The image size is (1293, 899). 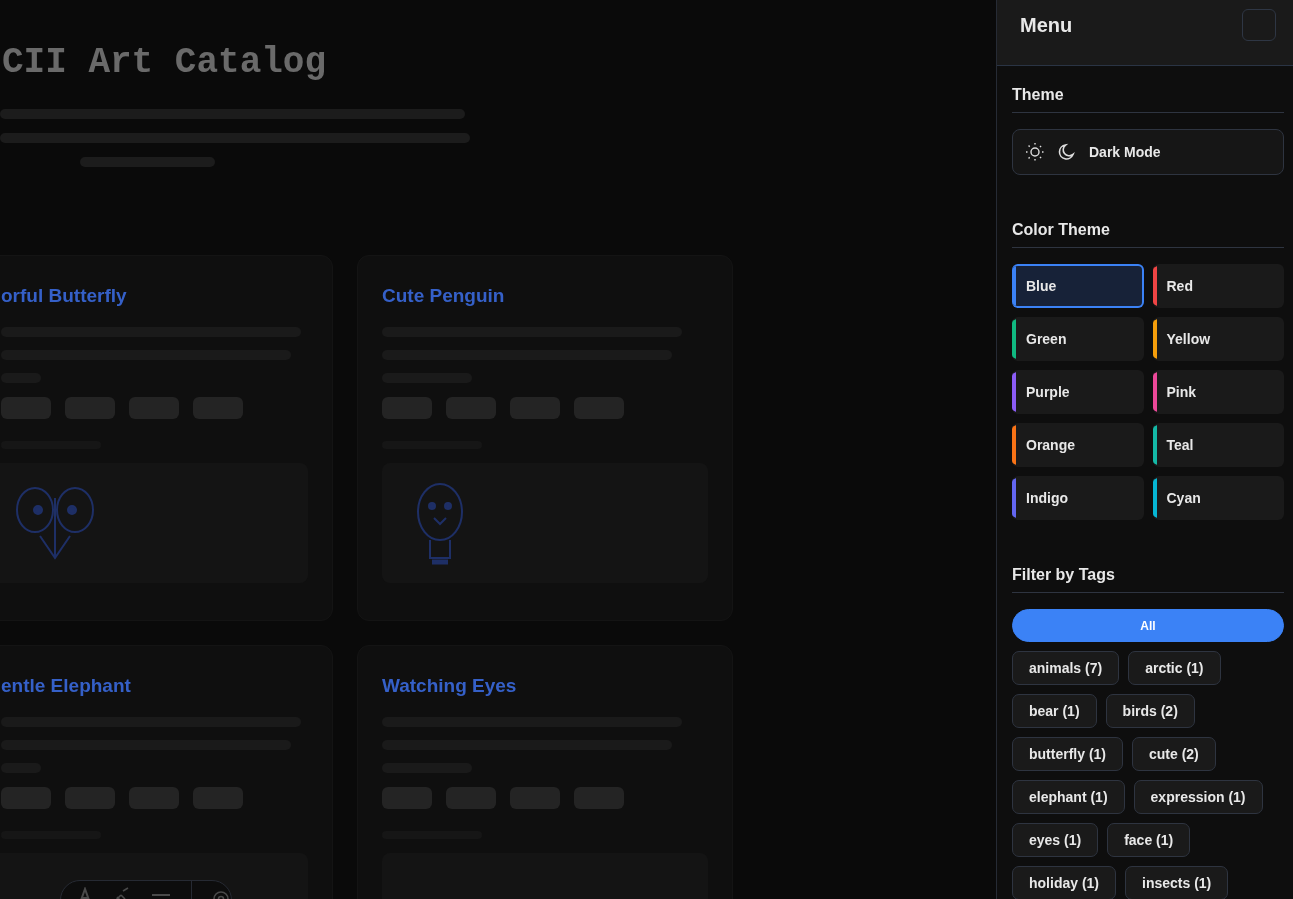 I want to click on tag-filter-chip: elephant (1), so click(x=1068, y=797).